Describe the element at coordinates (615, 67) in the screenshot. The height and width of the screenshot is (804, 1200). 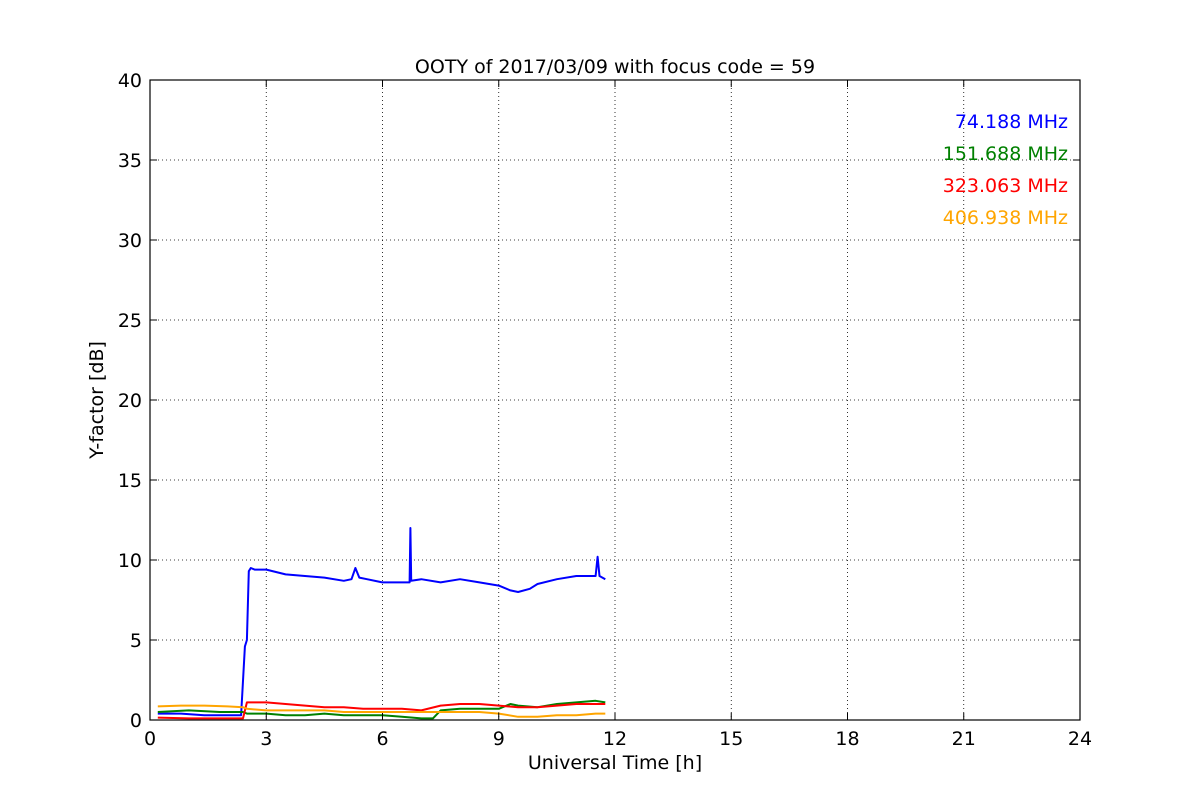
I see `chart-title: OOTY of 2017/03/09 with focus code = 59` at that location.